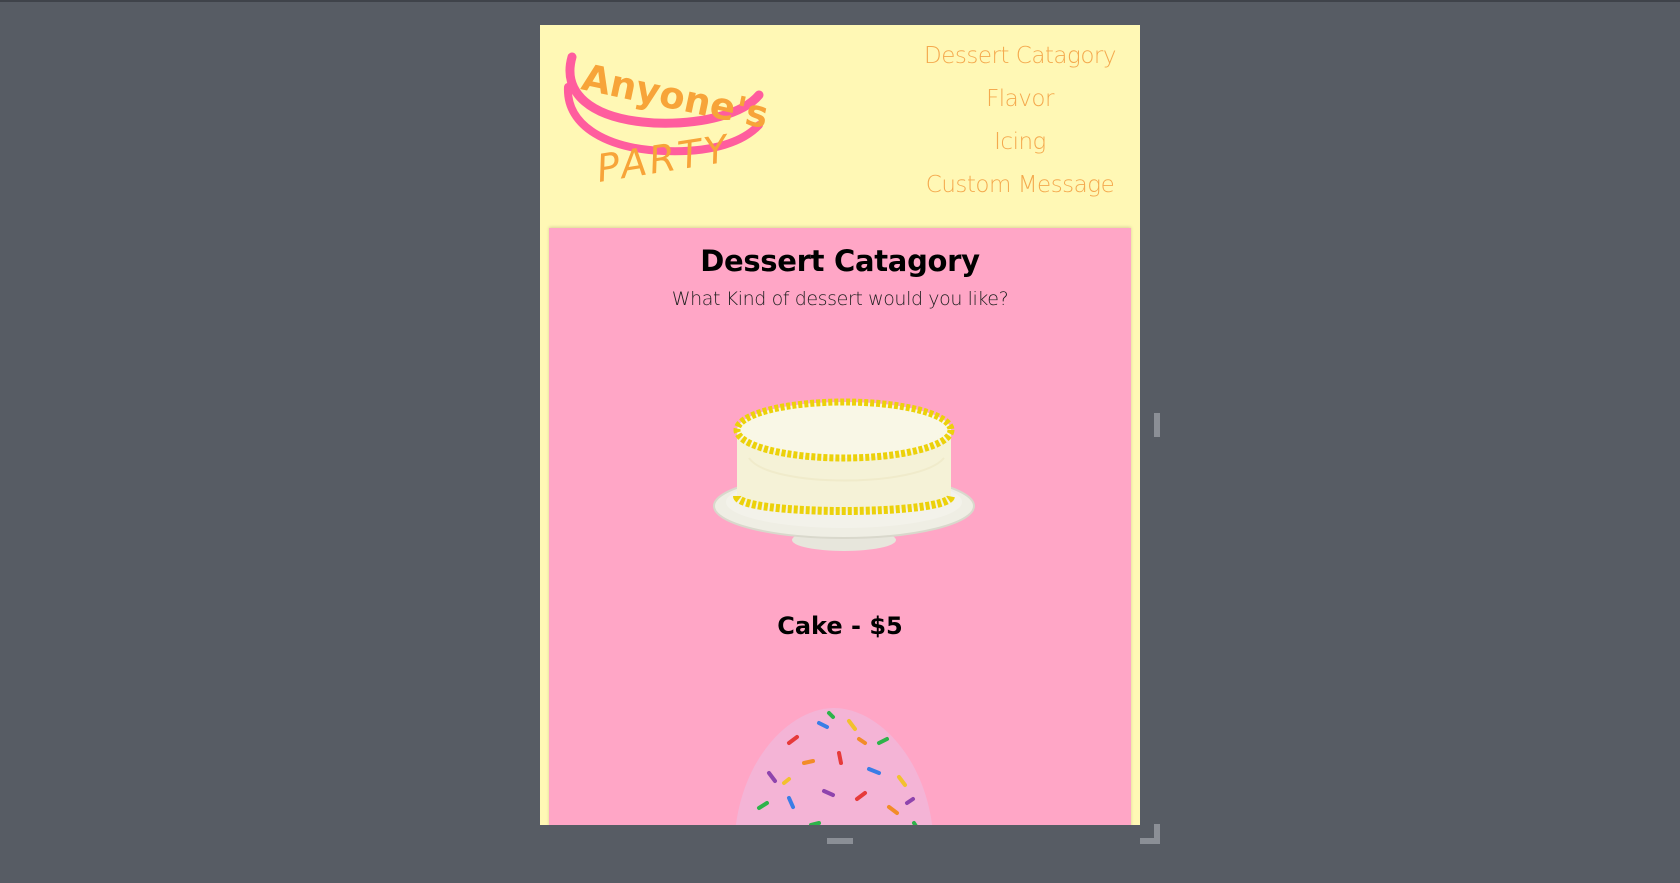 This screenshot has height=883, width=1680. I want to click on nav-item-flavor: Flavor, so click(1020, 99).